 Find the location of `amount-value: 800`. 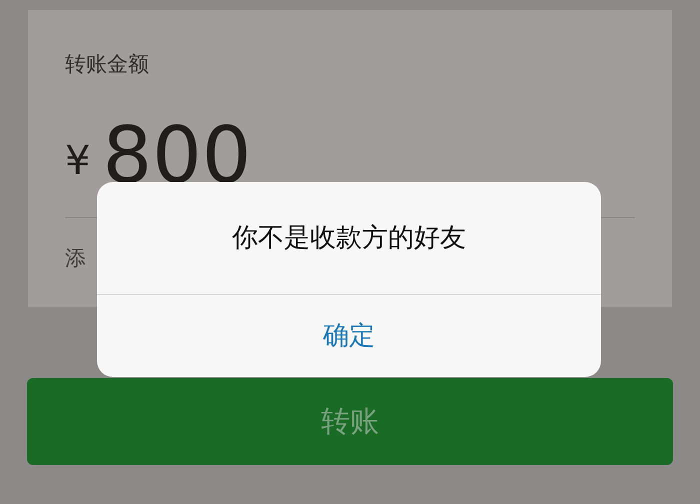

amount-value: 800 is located at coordinates (177, 156).